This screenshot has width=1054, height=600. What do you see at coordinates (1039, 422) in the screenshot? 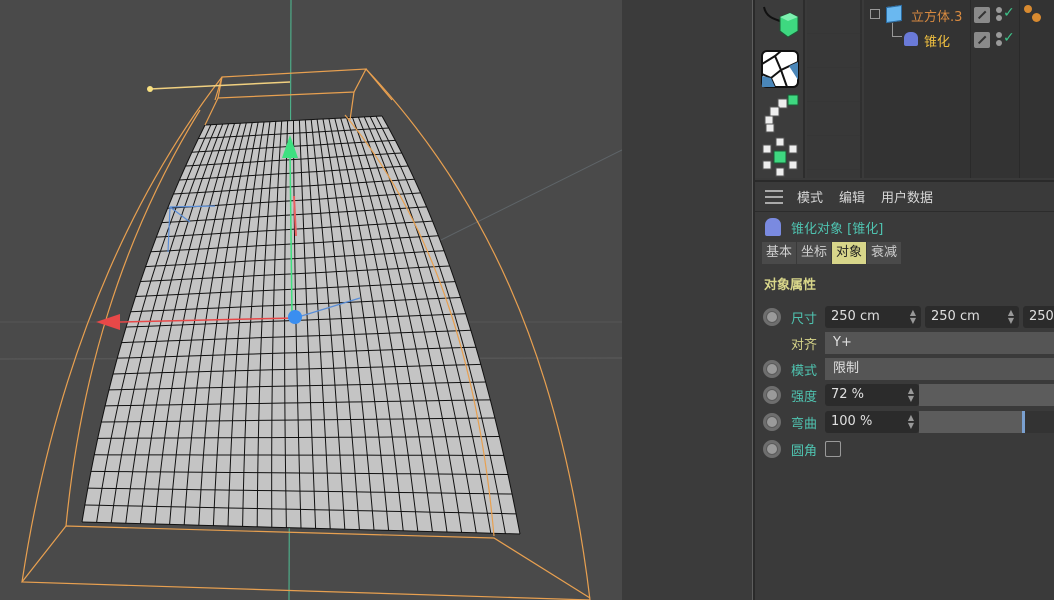
I see `curvature-slider-track` at bounding box center [1039, 422].